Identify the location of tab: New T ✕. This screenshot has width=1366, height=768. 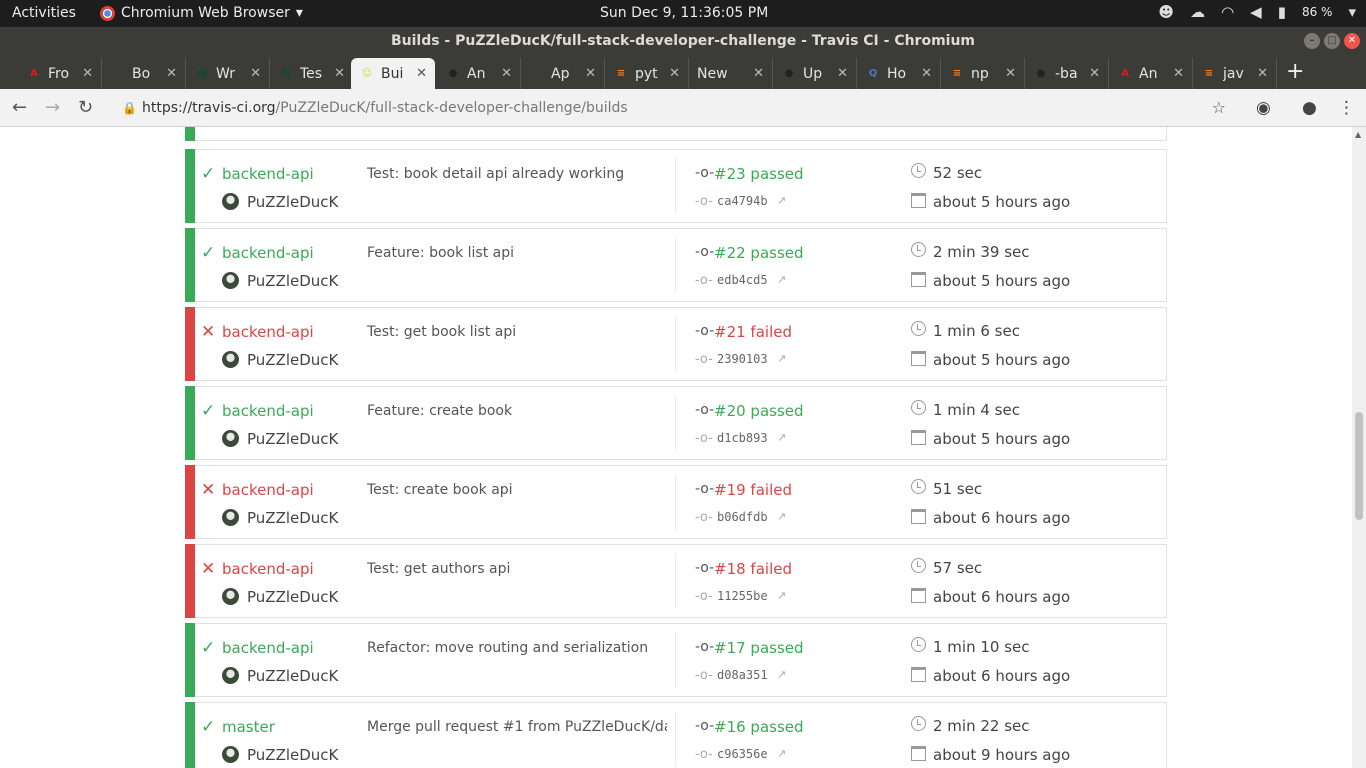
(731, 73).